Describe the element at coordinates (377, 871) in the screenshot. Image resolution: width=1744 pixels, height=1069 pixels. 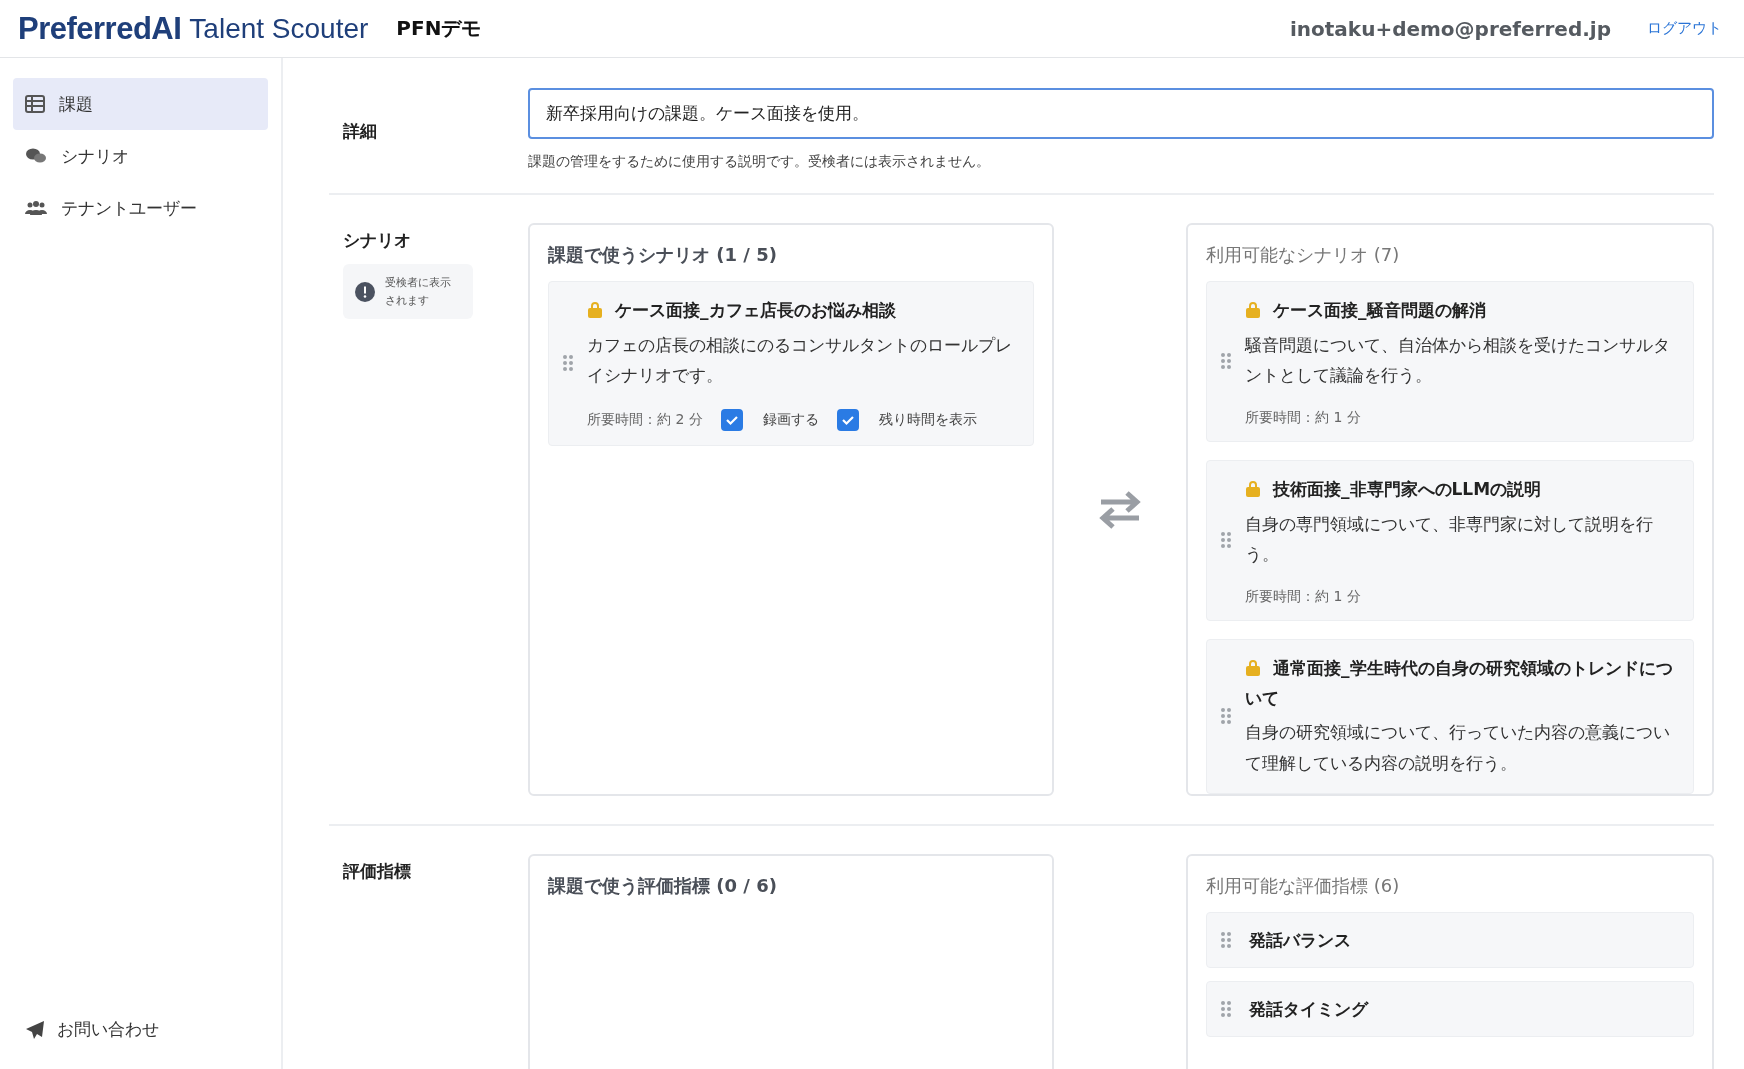
I see `section-label: 評価指標` at that location.